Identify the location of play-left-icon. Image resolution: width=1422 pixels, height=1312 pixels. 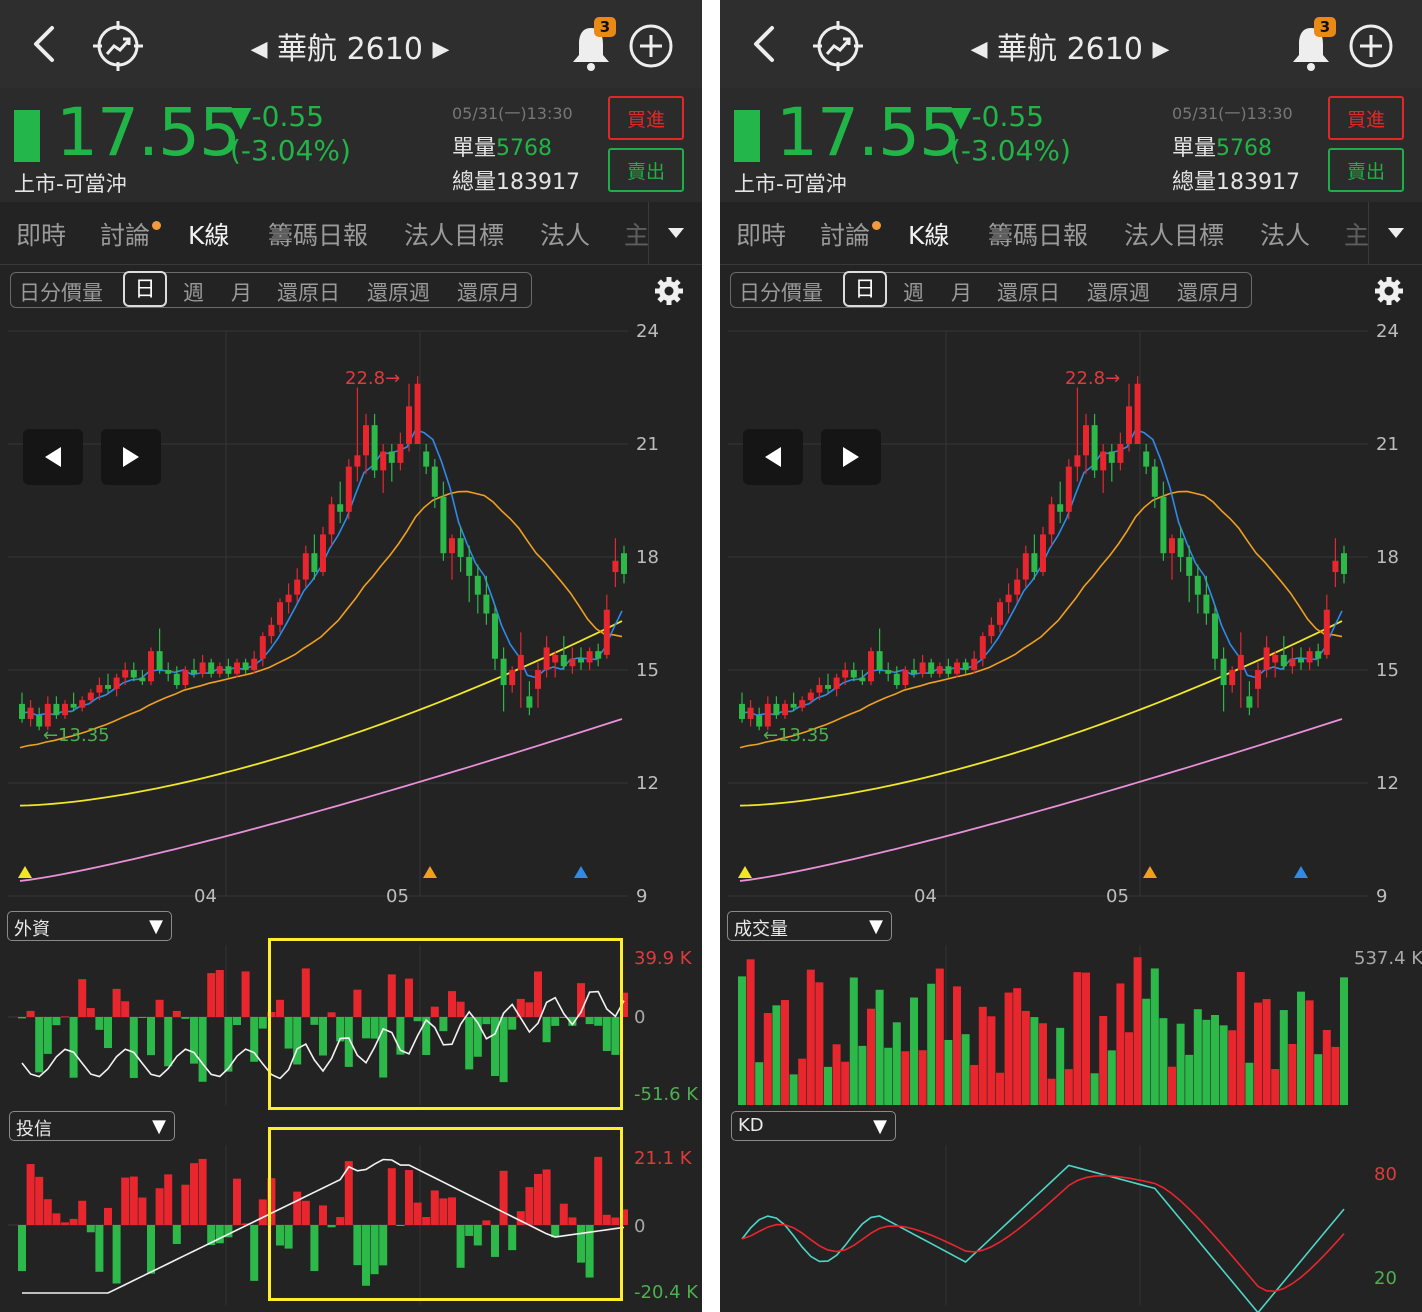
(53, 457).